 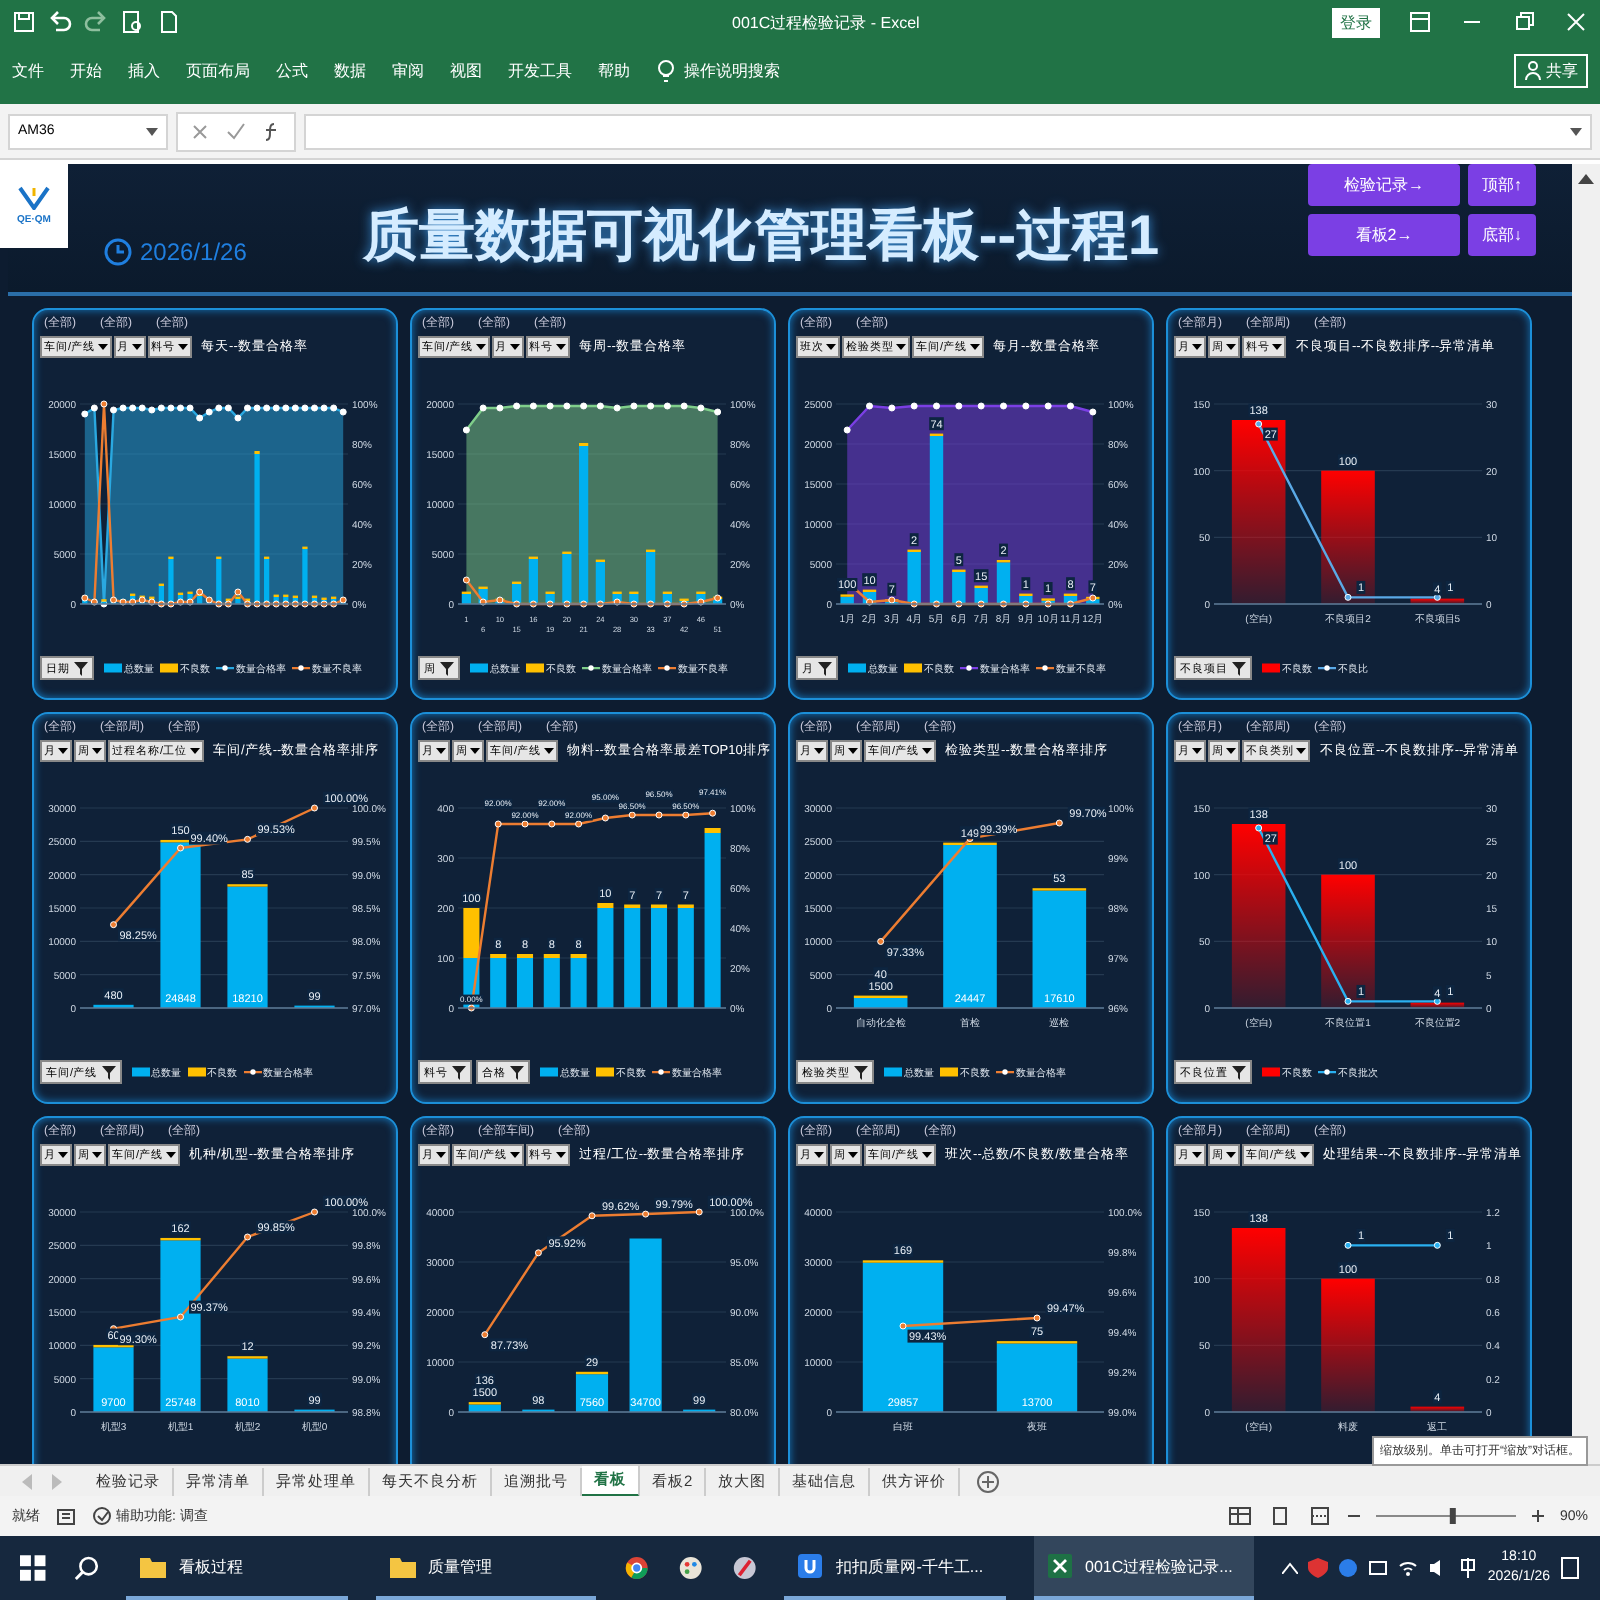 What do you see at coordinates (761, 236) in the screenshot?
I see `dashboard-title: 质量数据可视化管理看板--过程1` at bounding box center [761, 236].